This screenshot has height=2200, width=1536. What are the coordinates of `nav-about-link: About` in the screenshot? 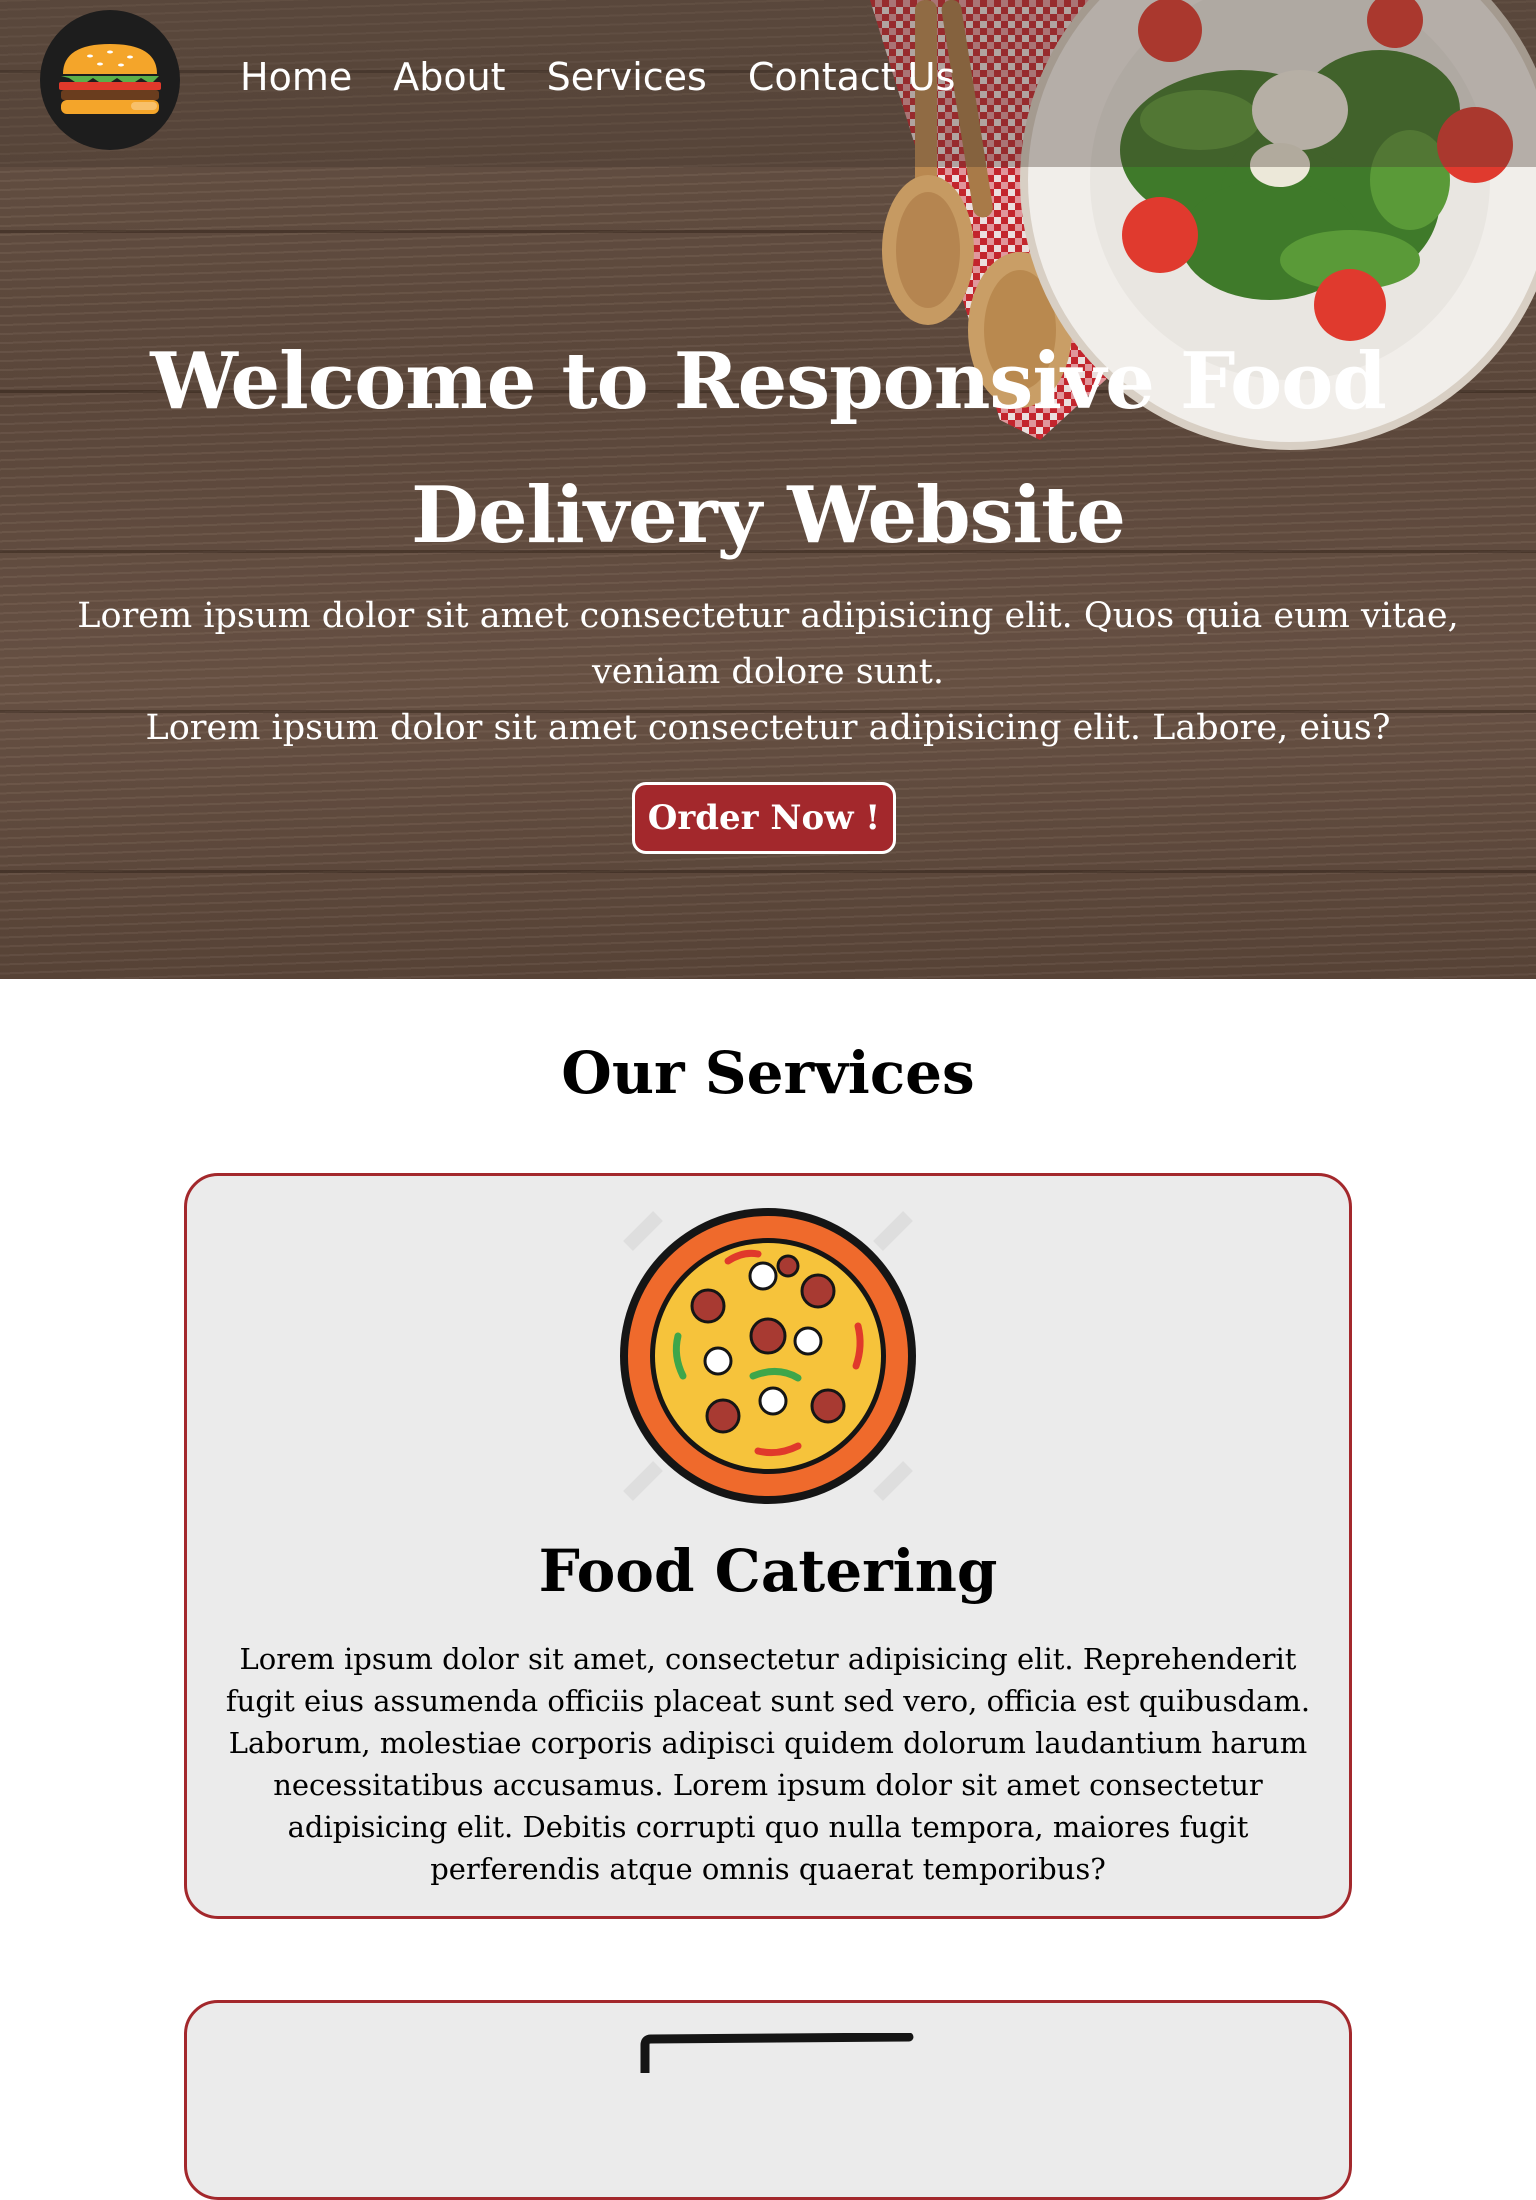 It's located at (449, 77).